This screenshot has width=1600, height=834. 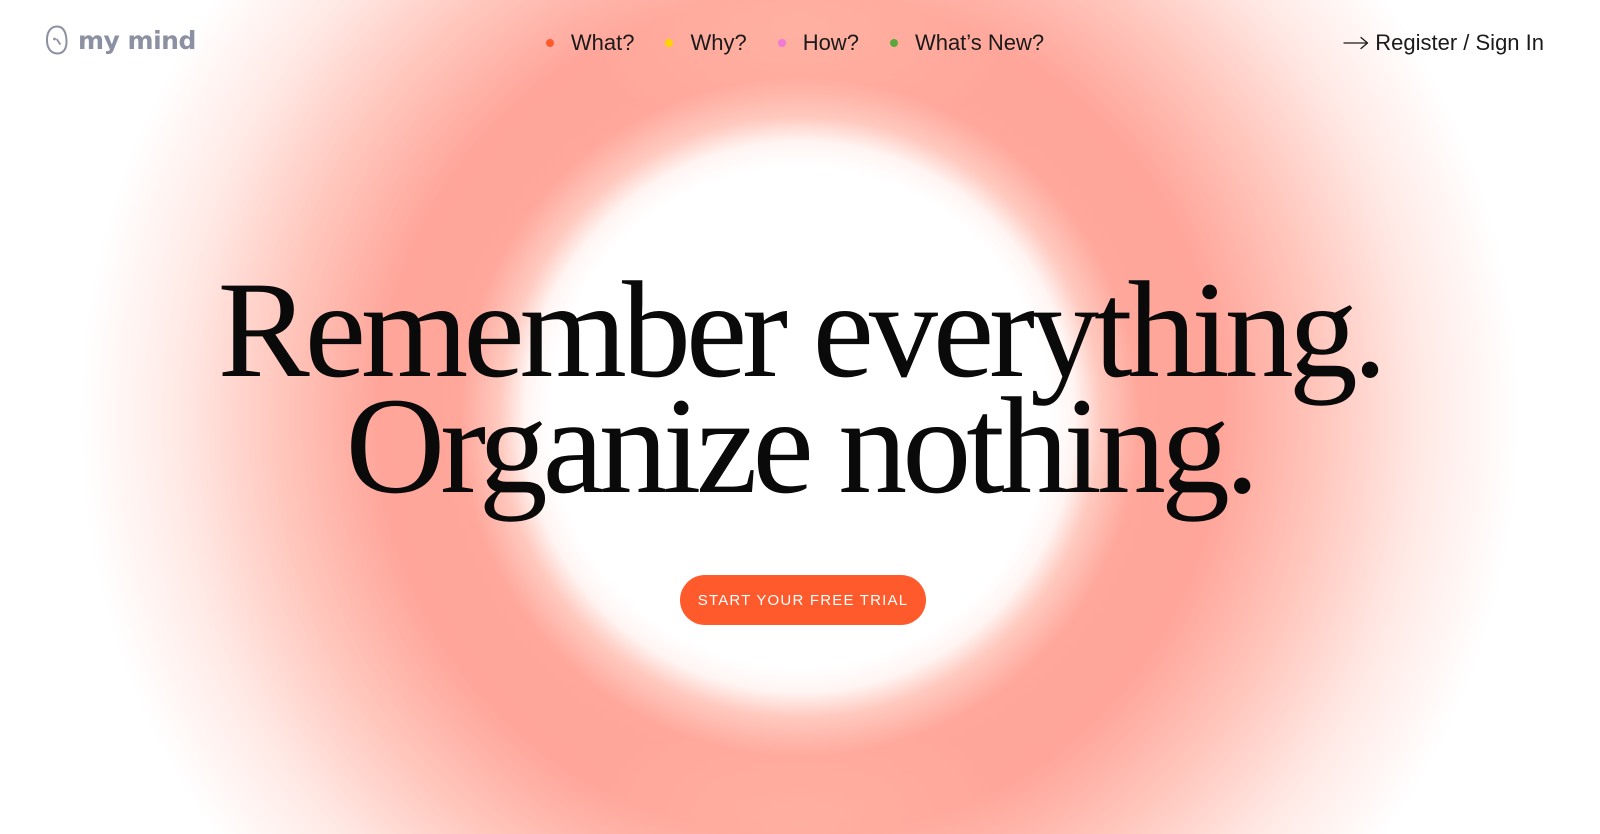 I want to click on top-glow, so click(x=800, y=65).